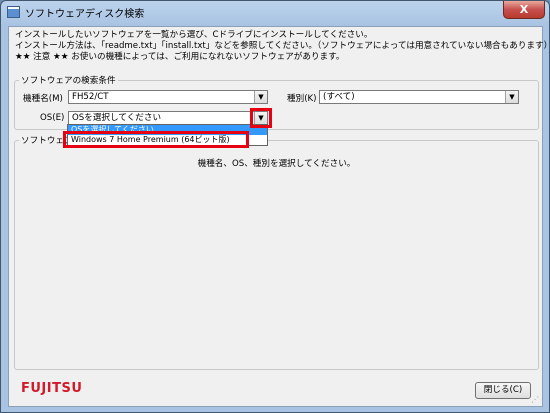 This screenshot has height=413, width=550. What do you see at coordinates (43, 99) in the screenshot?
I see `model-label: 機種名(M)` at bounding box center [43, 99].